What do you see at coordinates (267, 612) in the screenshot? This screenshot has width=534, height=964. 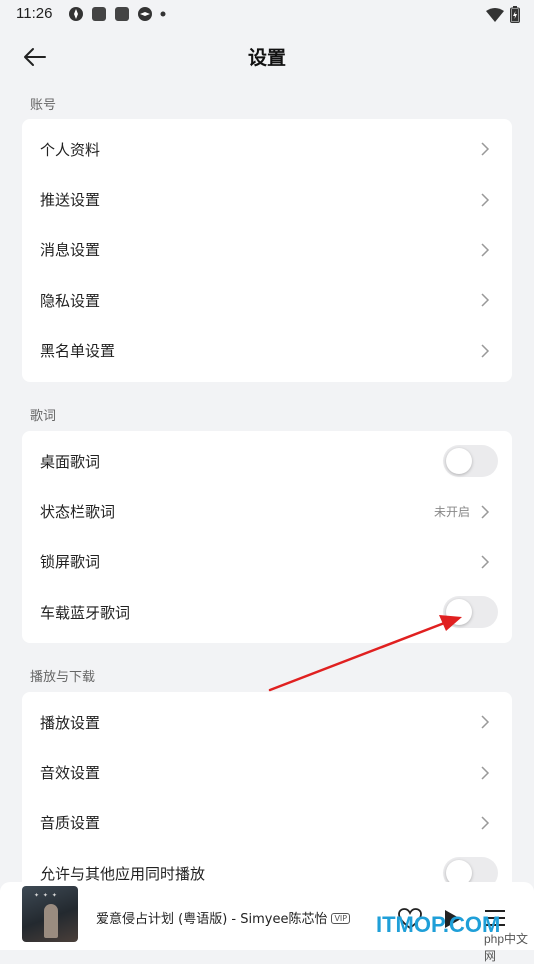 I see `settings-row-car-bluetooth-lyrics: 车载蓝牙歌词` at bounding box center [267, 612].